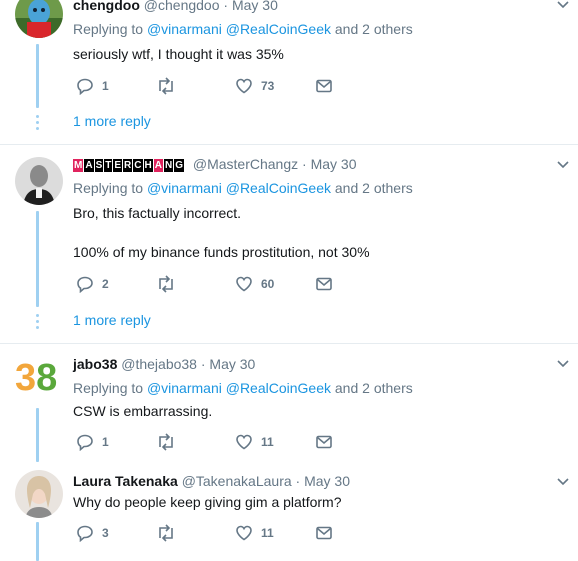  Describe the element at coordinates (143, 411) in the screenshot. I see `tweet-text: CSW is embarrassing.` at that location.